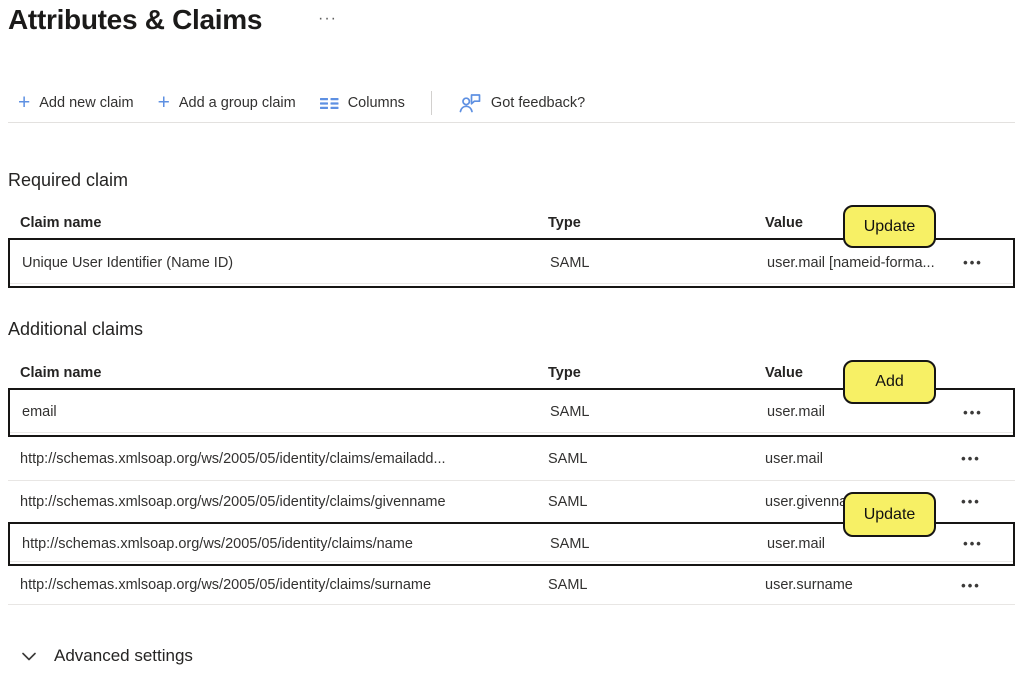 The height and width of the screenshot is (673, 1024). I want to click on claim-name-cell: Unique User Identifier (Name ID), so click(286, 263).